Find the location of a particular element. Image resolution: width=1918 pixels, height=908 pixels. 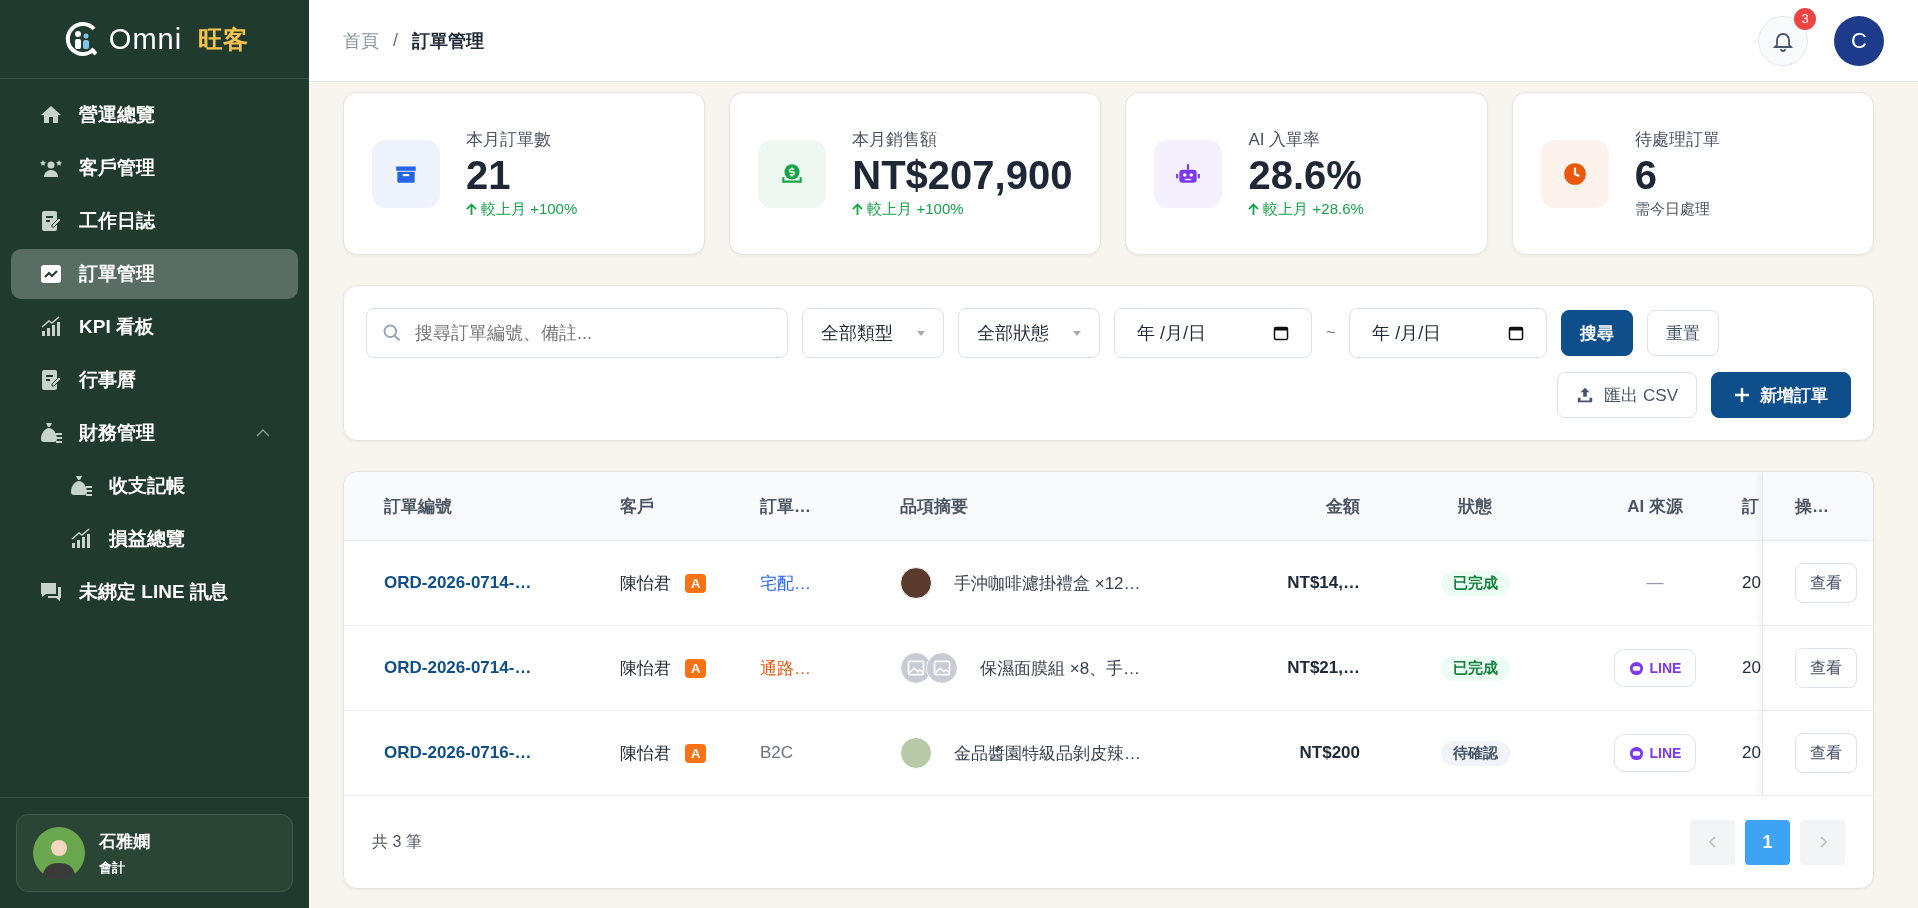

order-type: B2C is located at coordinates (777, 753).